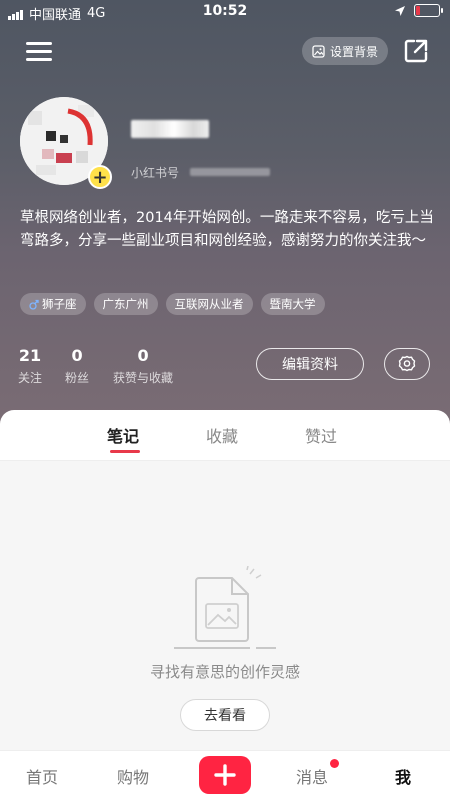 The image size is (450, 801). I want to click on status-time: 10:52, so click(225, 11).